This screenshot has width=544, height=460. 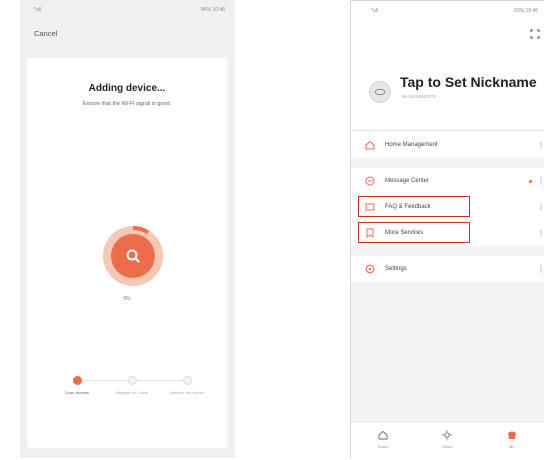 I want to click on menu-item-faq-feedback: FAQ & Feedback, so click(x=447, y=207).